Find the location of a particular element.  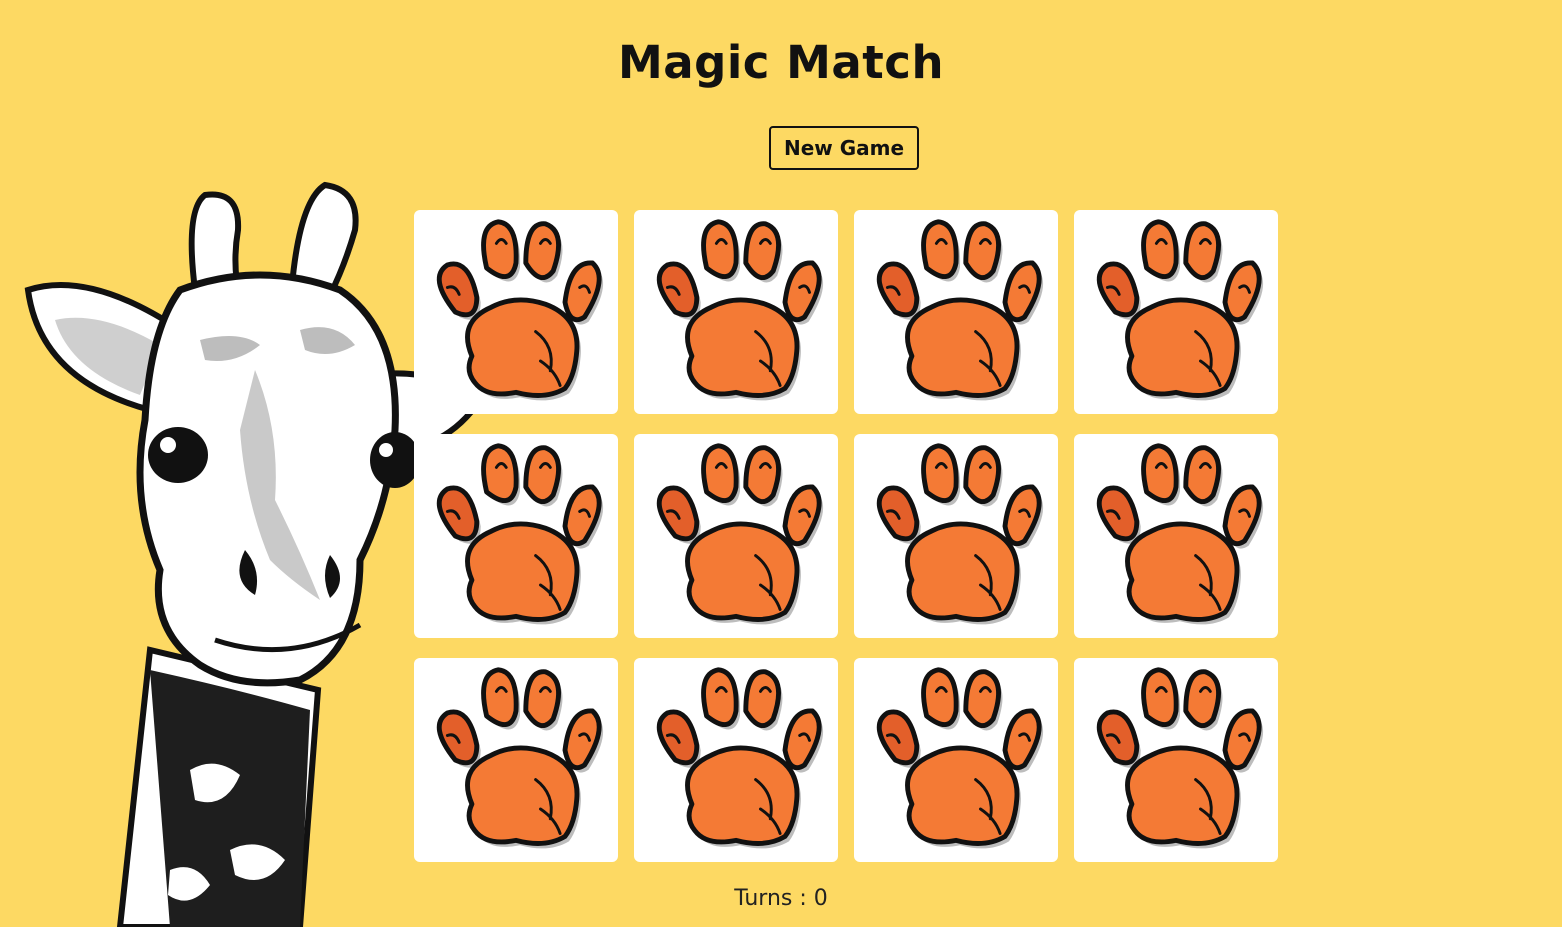

new-game-button: New Game is located at coordinates (844, 148).